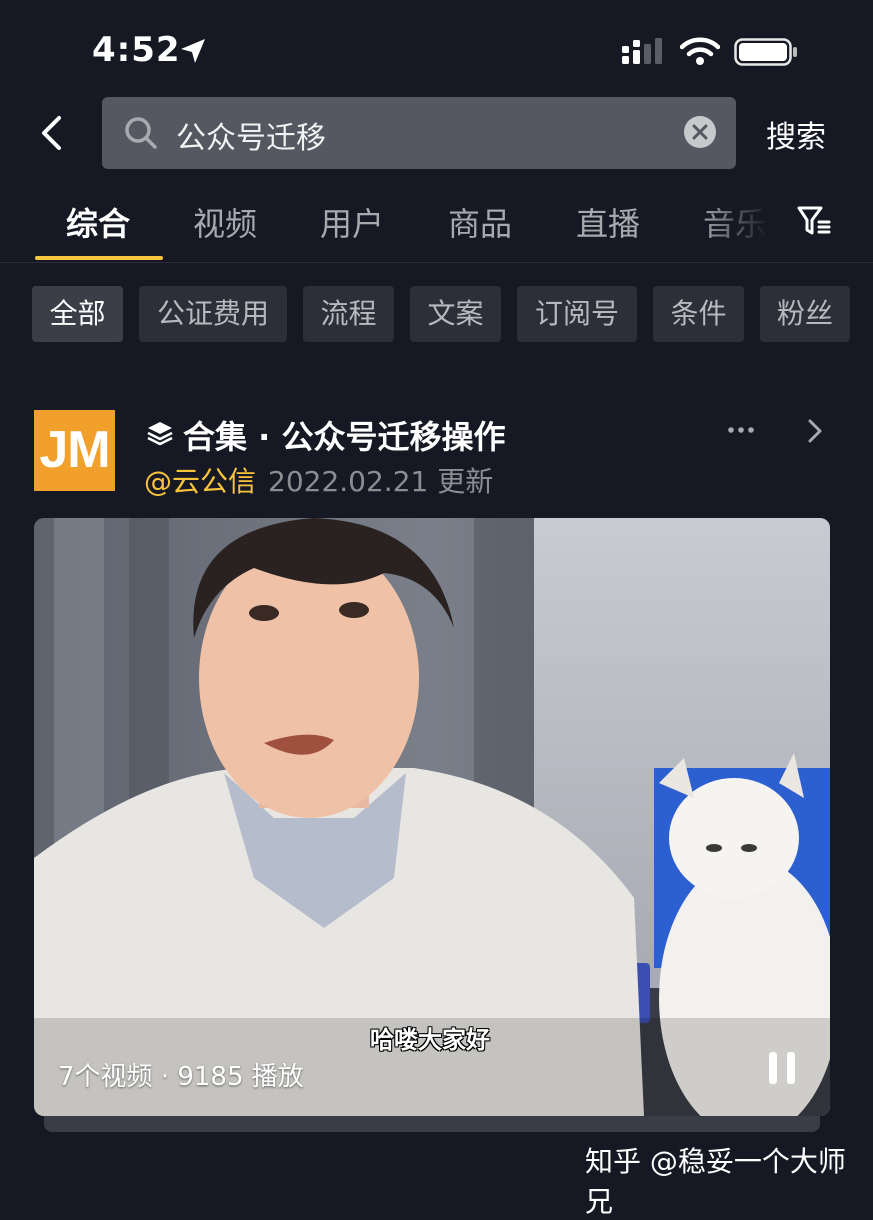 Image resolution: width=873 pixels, height=1220 pixels. Describe the element at coordinates (782, 1068) in the screenshot. I see `pause-icon` at that location.